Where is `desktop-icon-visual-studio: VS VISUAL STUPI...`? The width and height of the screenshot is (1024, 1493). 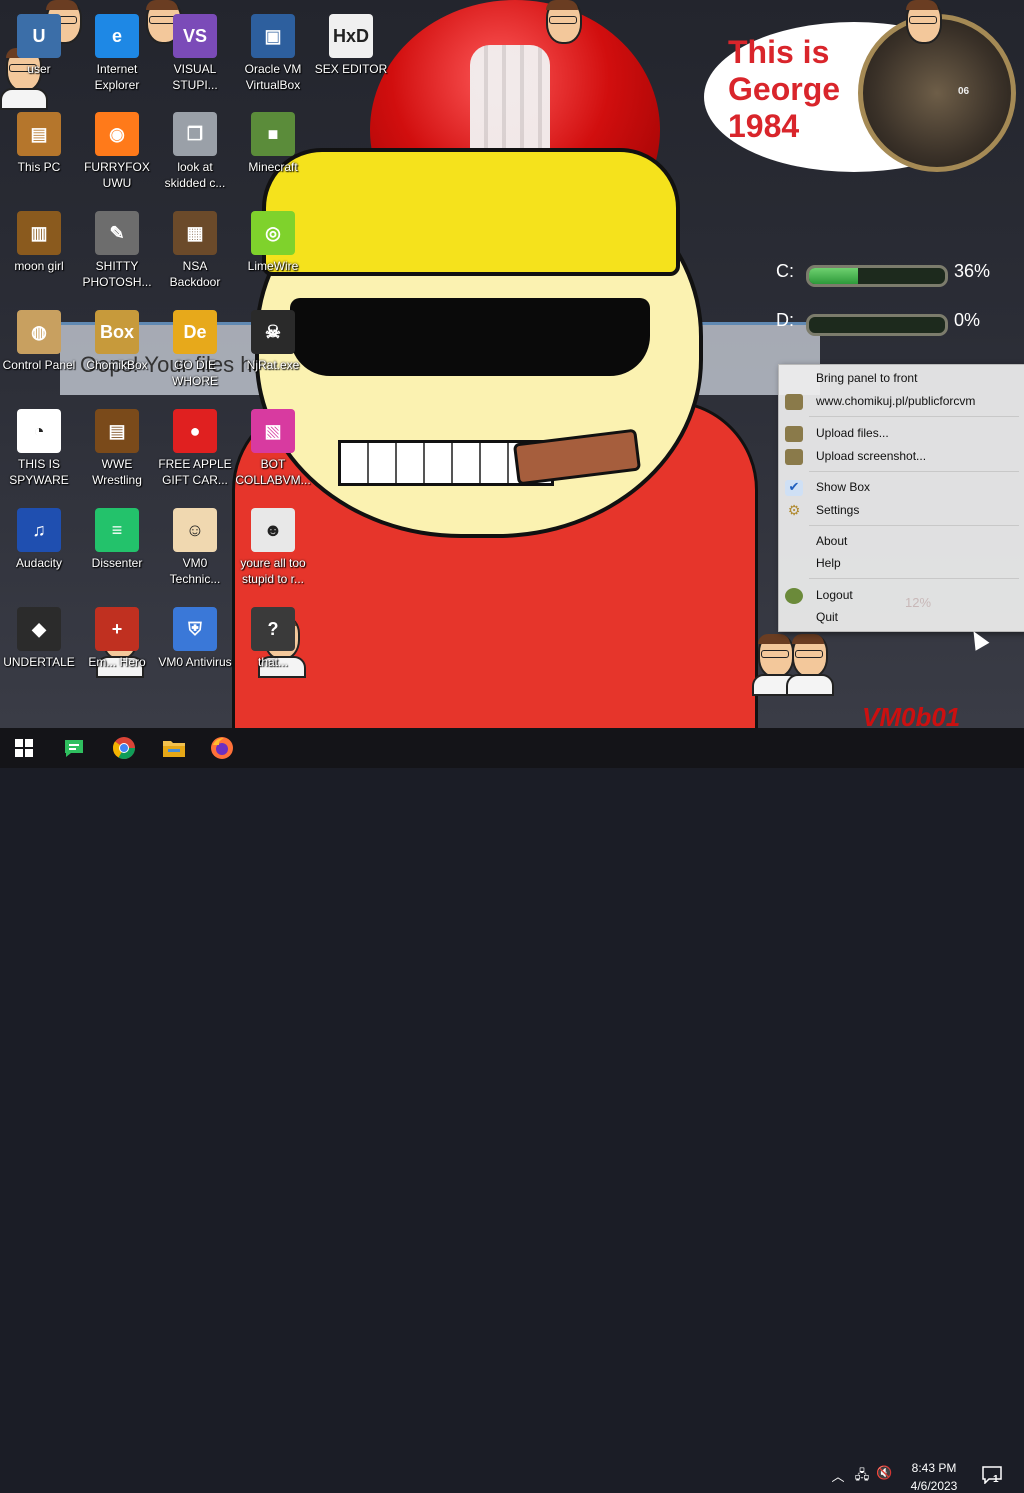 desktop-icon-visual-studio: VS VISUAL STUPI... is located at coordinates (195, 53).